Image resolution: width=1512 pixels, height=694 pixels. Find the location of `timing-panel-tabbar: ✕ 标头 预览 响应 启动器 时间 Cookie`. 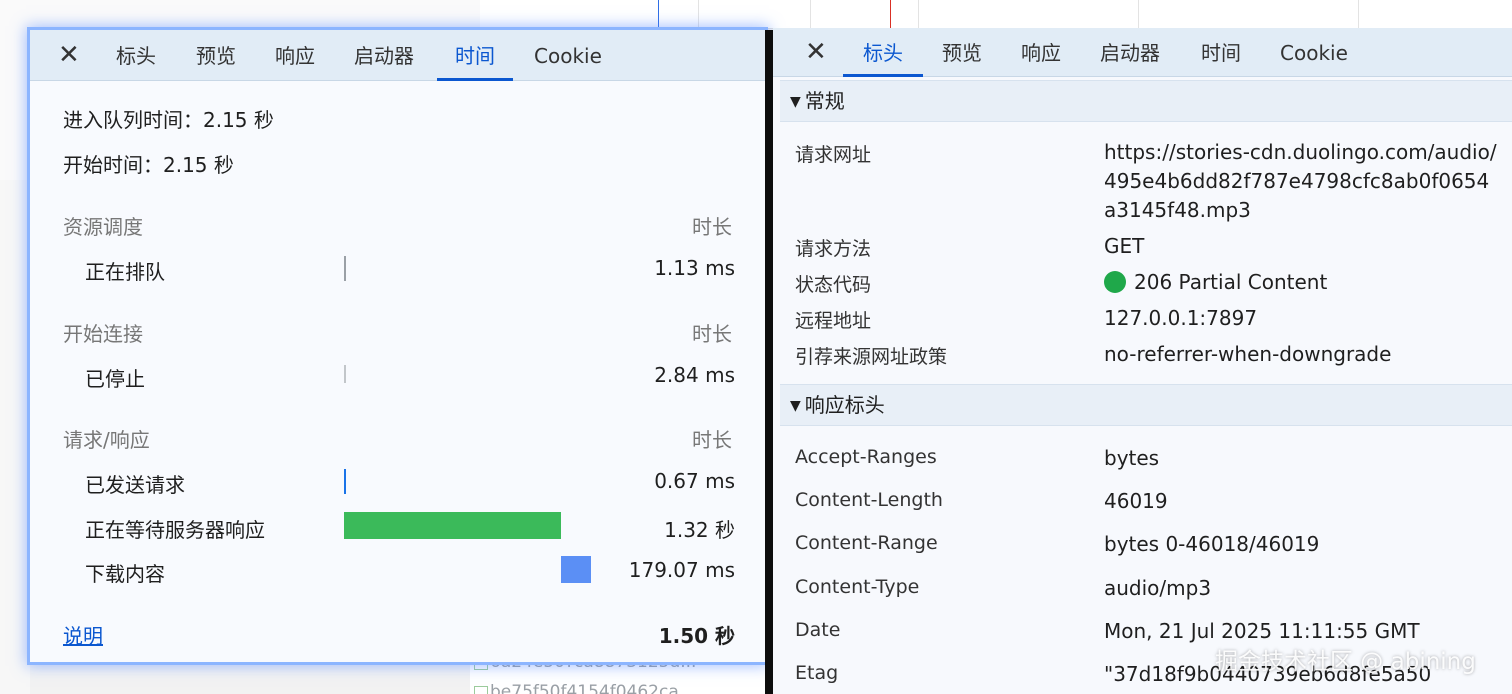

timing-panel-tabbar: ✕ 标头 预览 响应 启动器 时间 Cookie is located at coordinates (397, 55).